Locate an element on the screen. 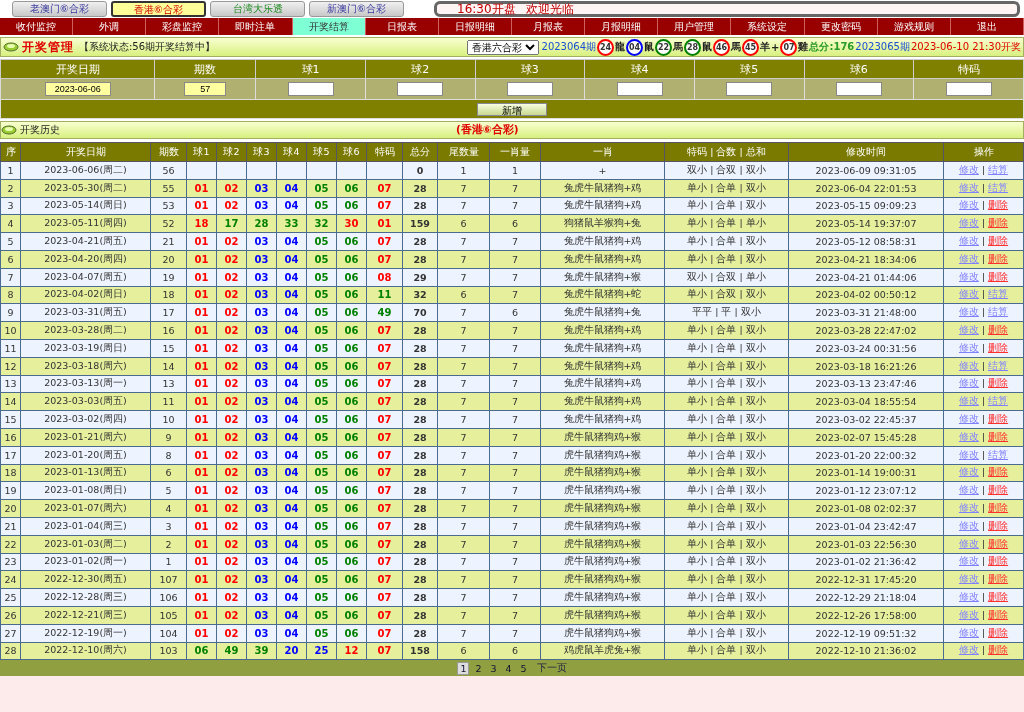  ball-number: 20 is located at coordinates (291, 651).